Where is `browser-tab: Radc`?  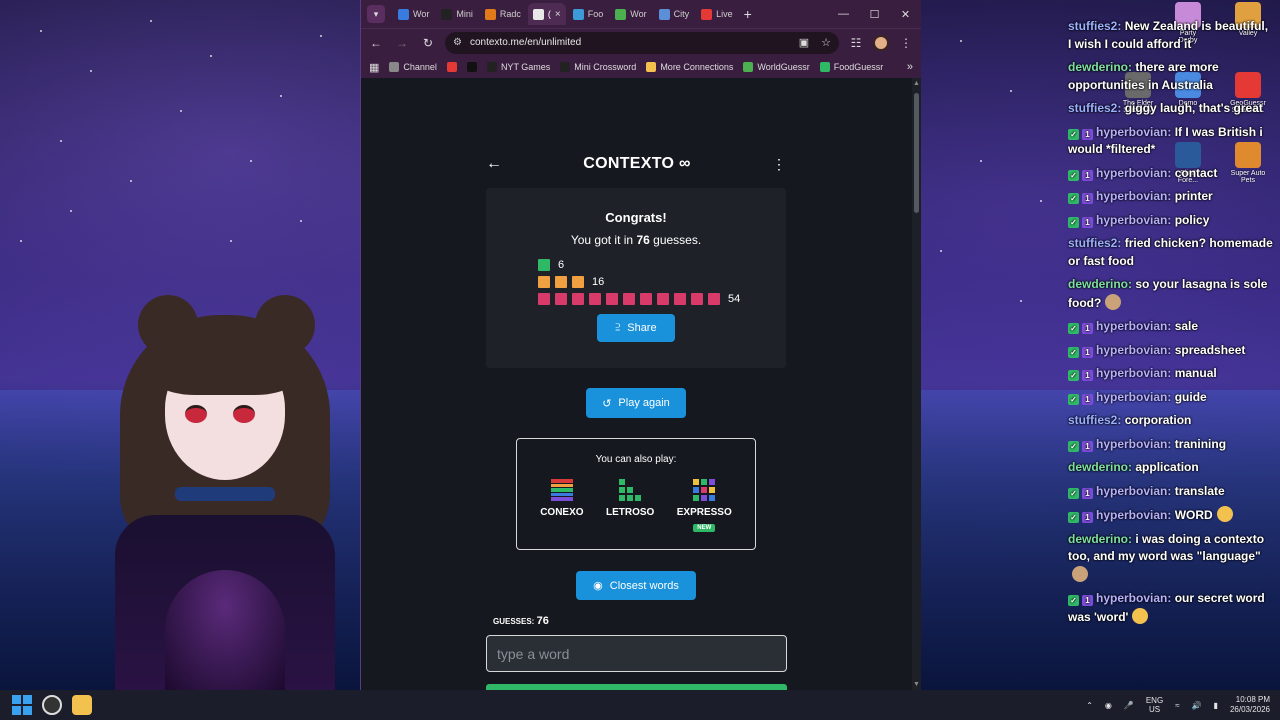 browser-tab: Radc is located at coordinates (503, 14).